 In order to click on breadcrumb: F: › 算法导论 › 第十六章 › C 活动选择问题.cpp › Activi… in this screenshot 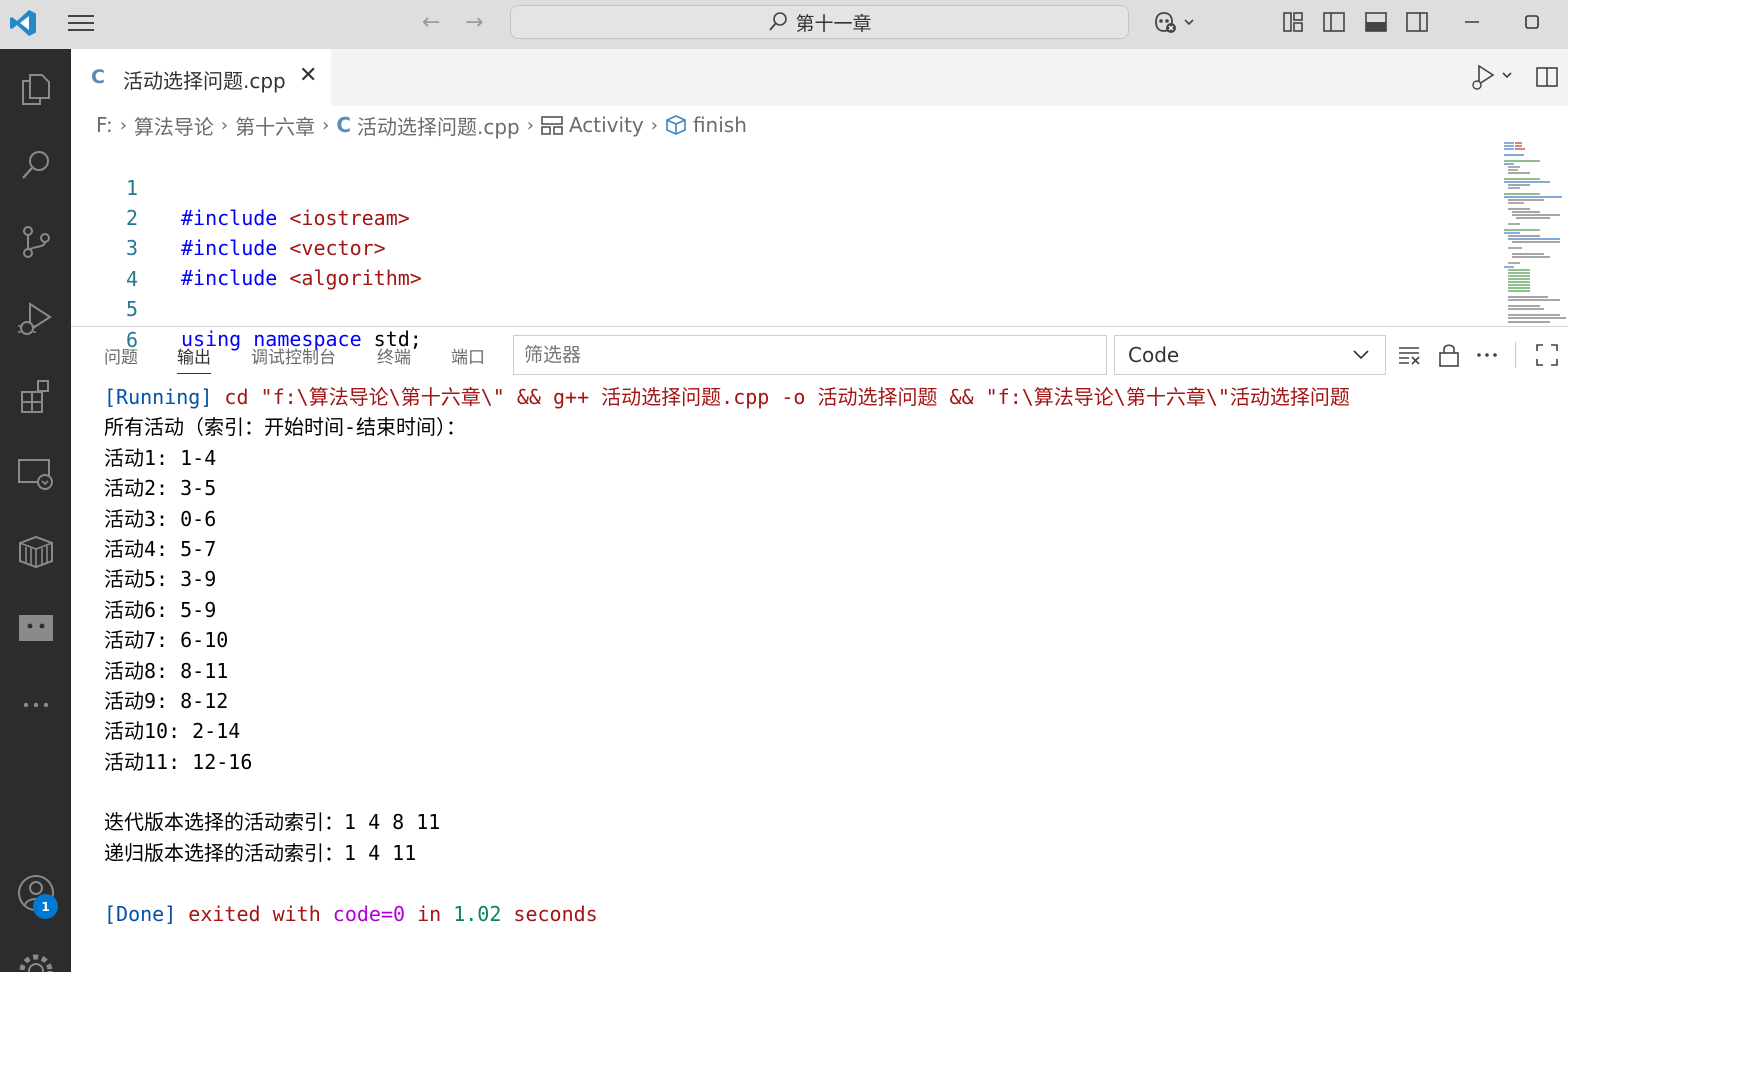, I will do `click(421, 125)`.